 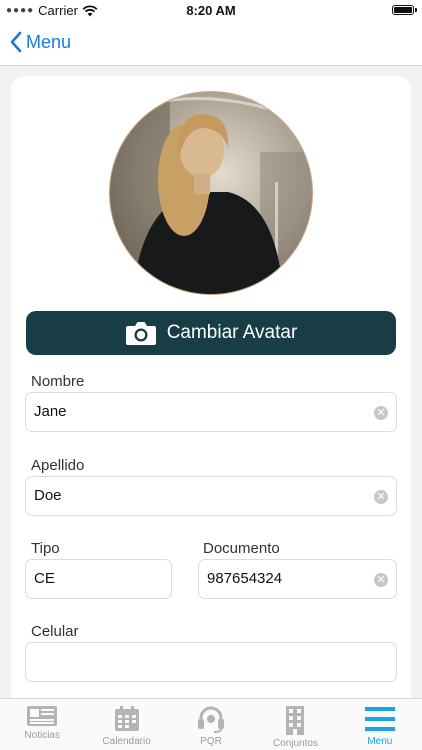 I want to click on calendar-icon, so click(x=126, y=718).